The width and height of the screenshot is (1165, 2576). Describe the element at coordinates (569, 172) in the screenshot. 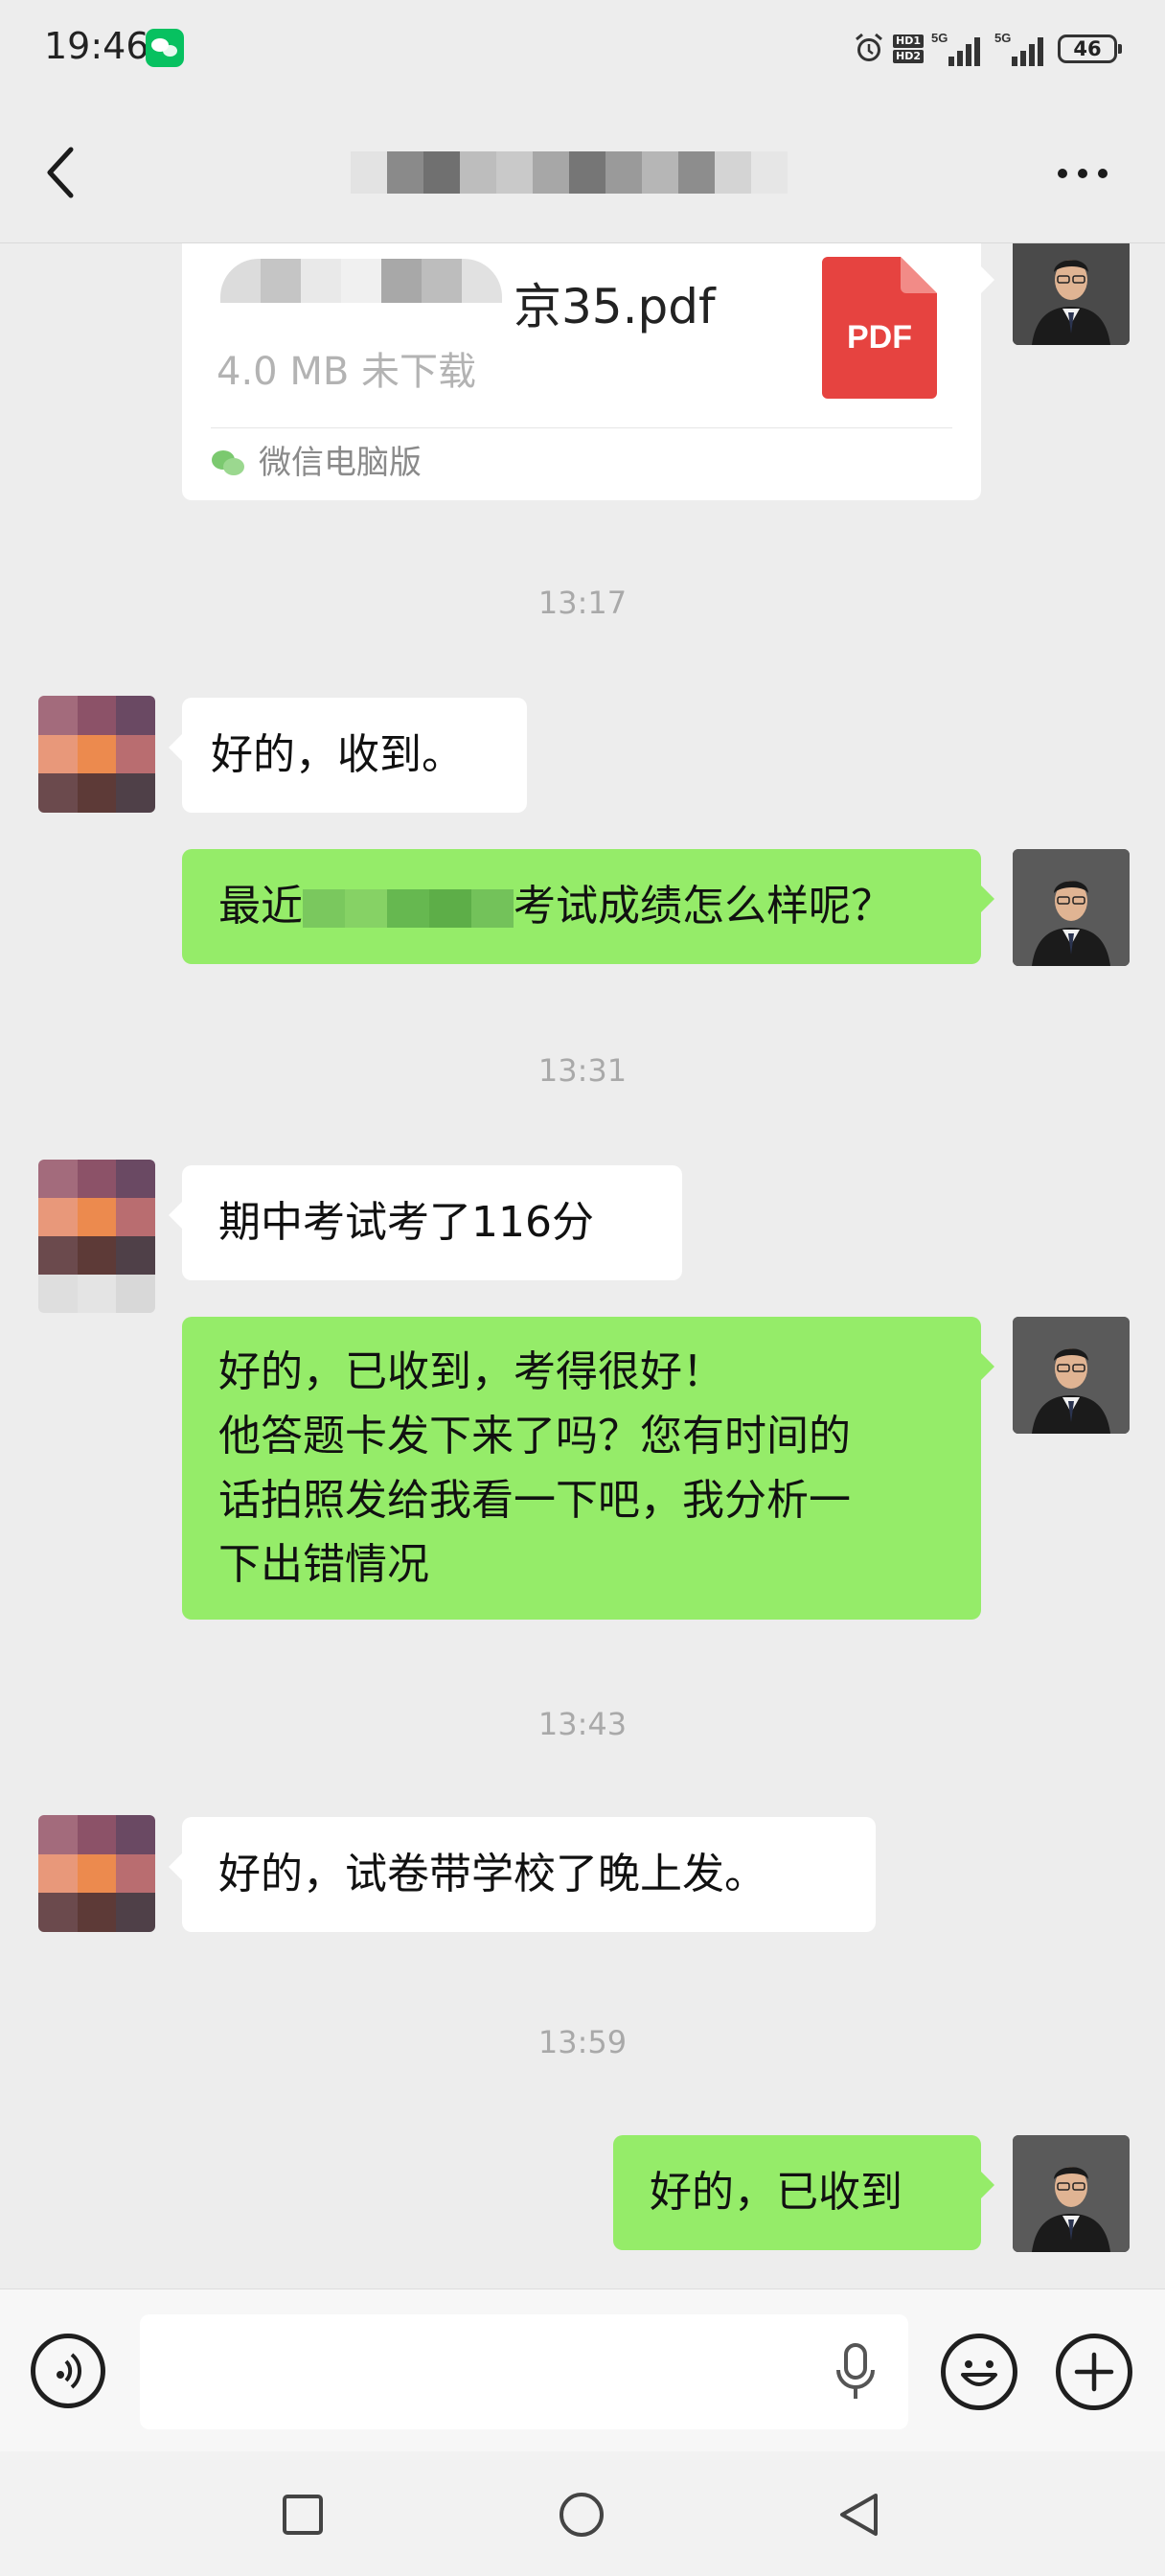

I see `chat-title-blurred` at that location.